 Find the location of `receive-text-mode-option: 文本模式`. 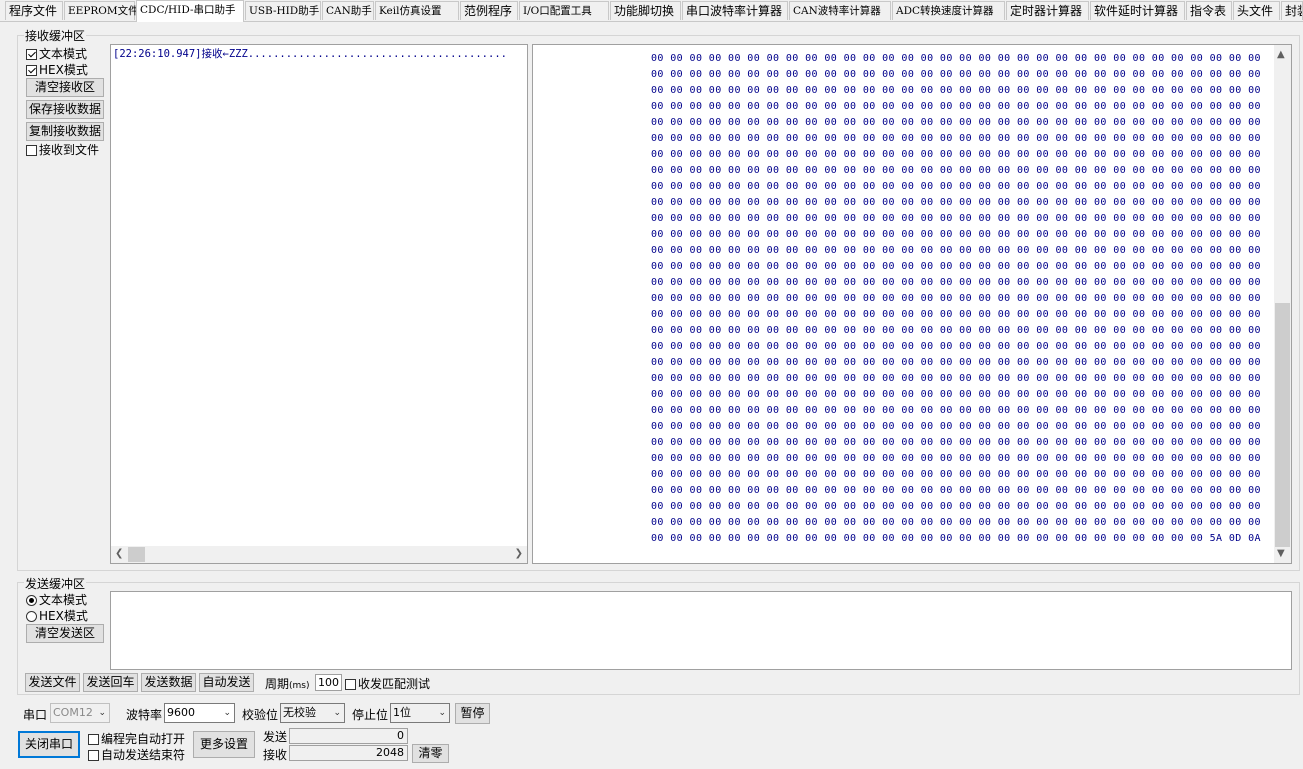

receive-text-mode-option: 文本模式 is located at coordinates (56, 53).